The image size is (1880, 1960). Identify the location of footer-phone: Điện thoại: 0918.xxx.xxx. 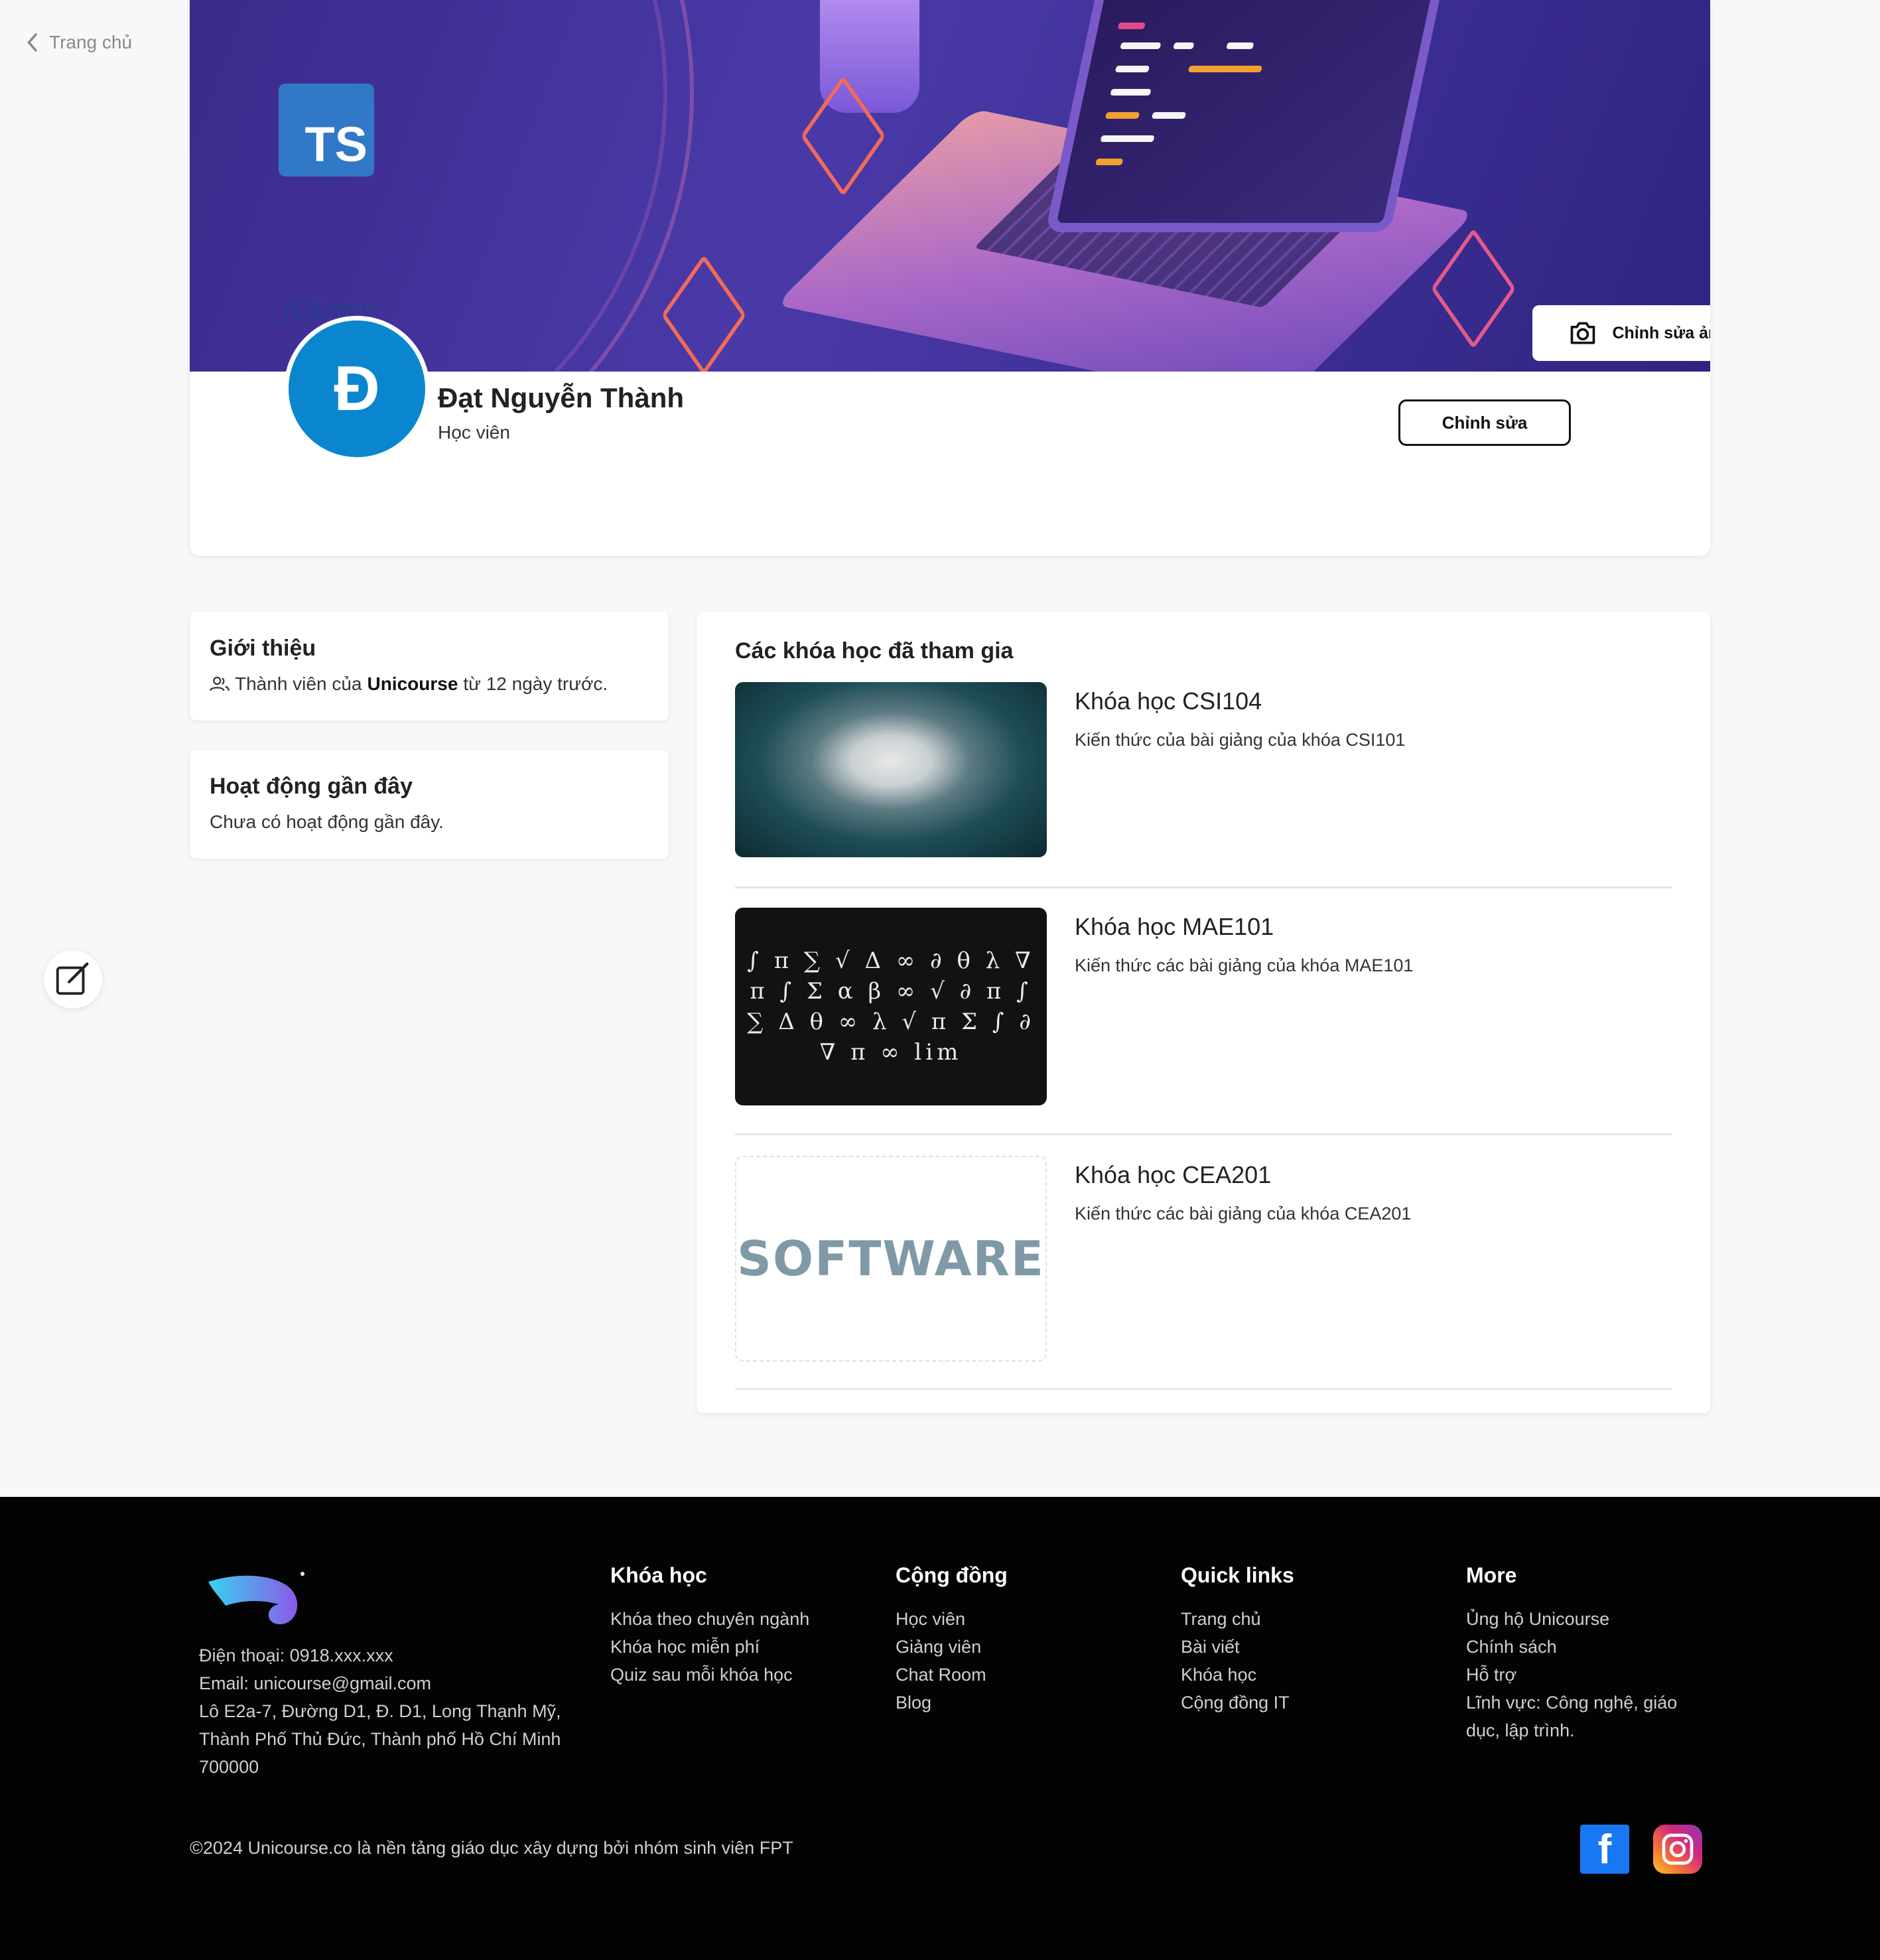
(296, 1655).